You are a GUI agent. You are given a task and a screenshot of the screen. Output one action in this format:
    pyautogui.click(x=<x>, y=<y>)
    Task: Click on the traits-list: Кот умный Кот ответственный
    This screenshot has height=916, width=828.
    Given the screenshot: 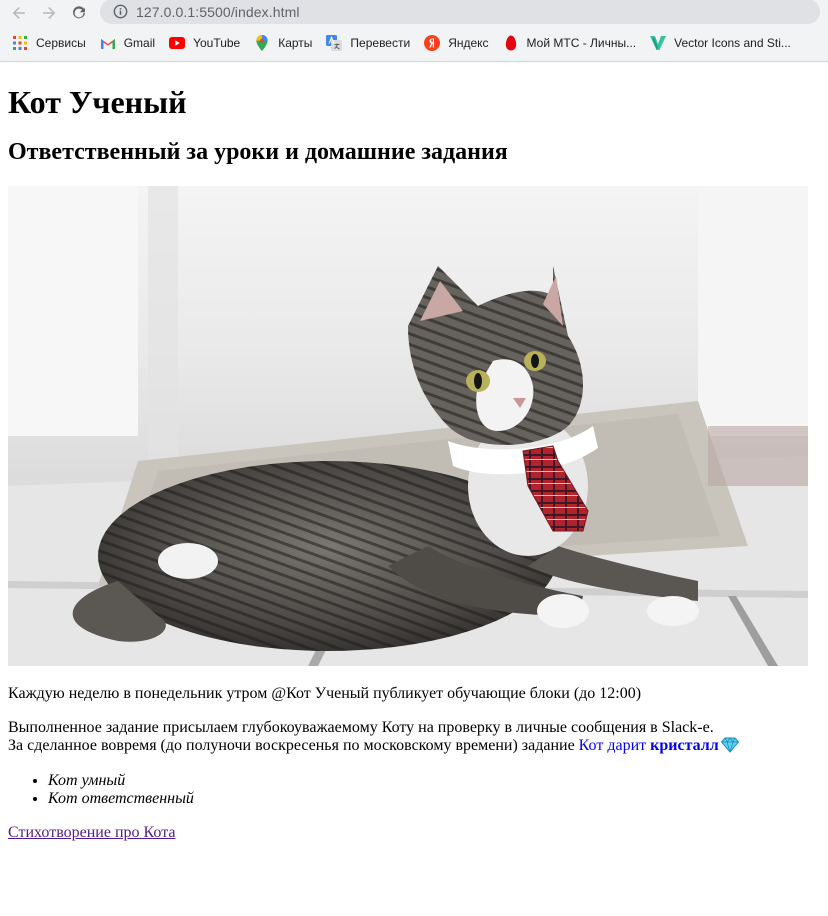 What is the action you would take?
    pyautogui.click(x=414, y=790)
    